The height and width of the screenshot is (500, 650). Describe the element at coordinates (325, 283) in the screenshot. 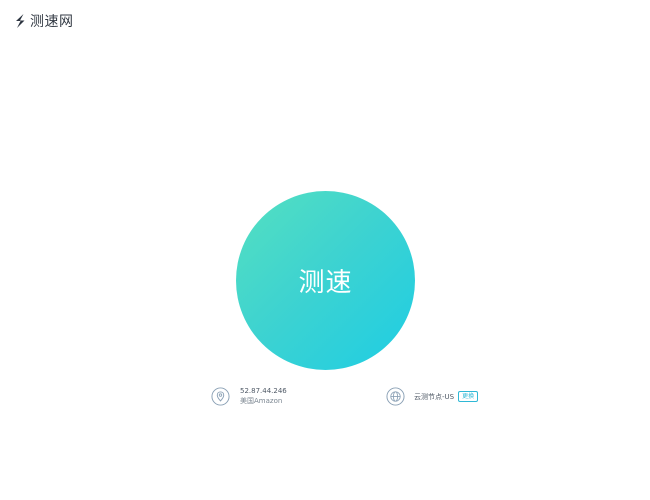

I see `start-test-label: 测速` at that location.